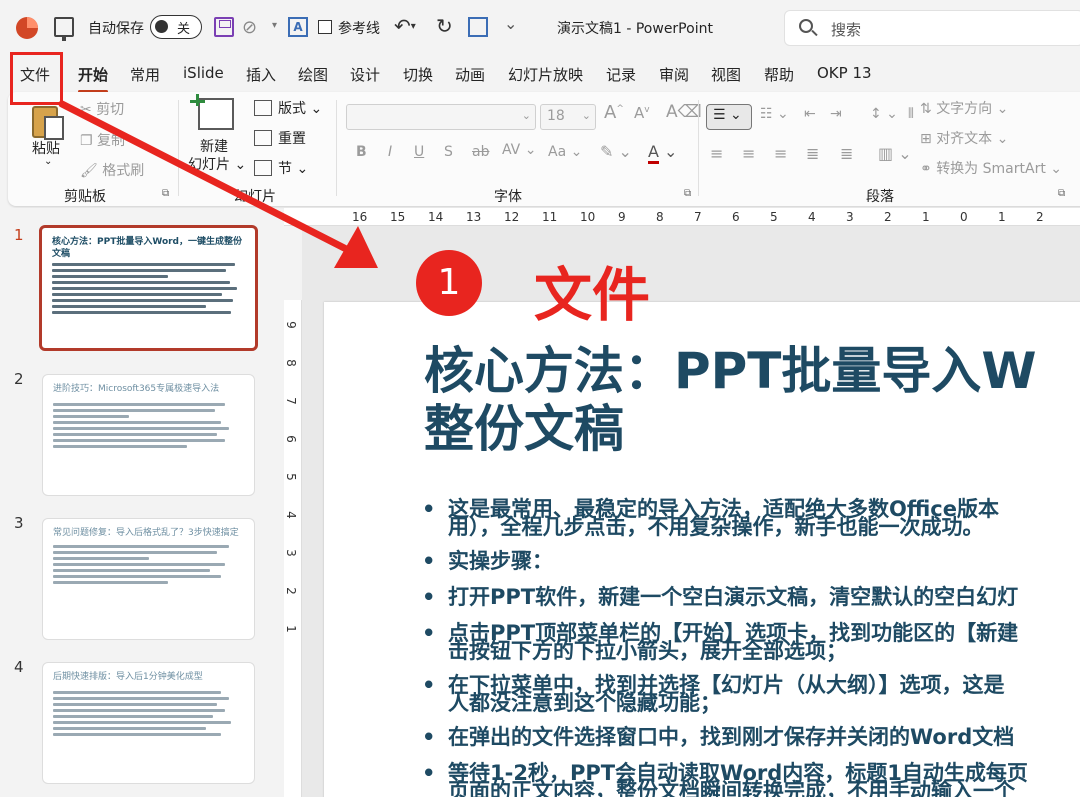  I want to click on tab-okp: OKP 13, so click(844, 73).